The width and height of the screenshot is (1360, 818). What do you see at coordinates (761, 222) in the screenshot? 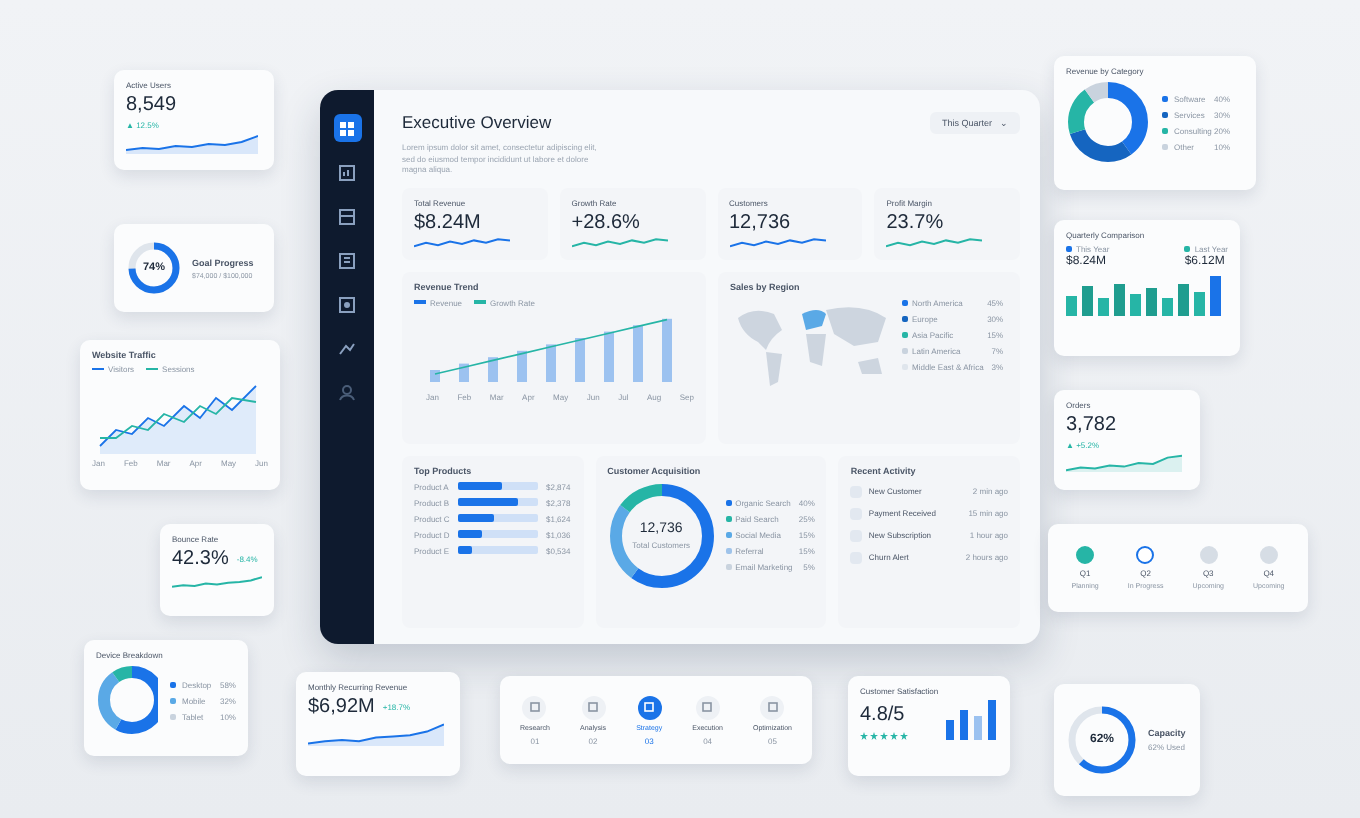
I see `kpi-value: 12,736` at bounding box center [761, 222].